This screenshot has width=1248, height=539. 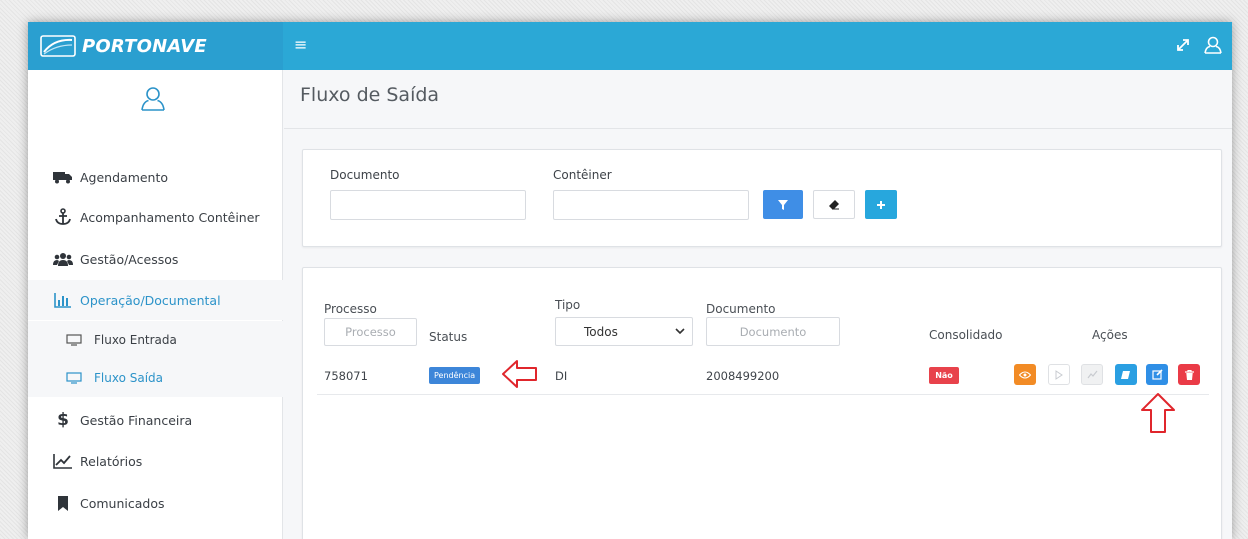 I want to click on chevron-down-icon, so click(x=680, y=331).